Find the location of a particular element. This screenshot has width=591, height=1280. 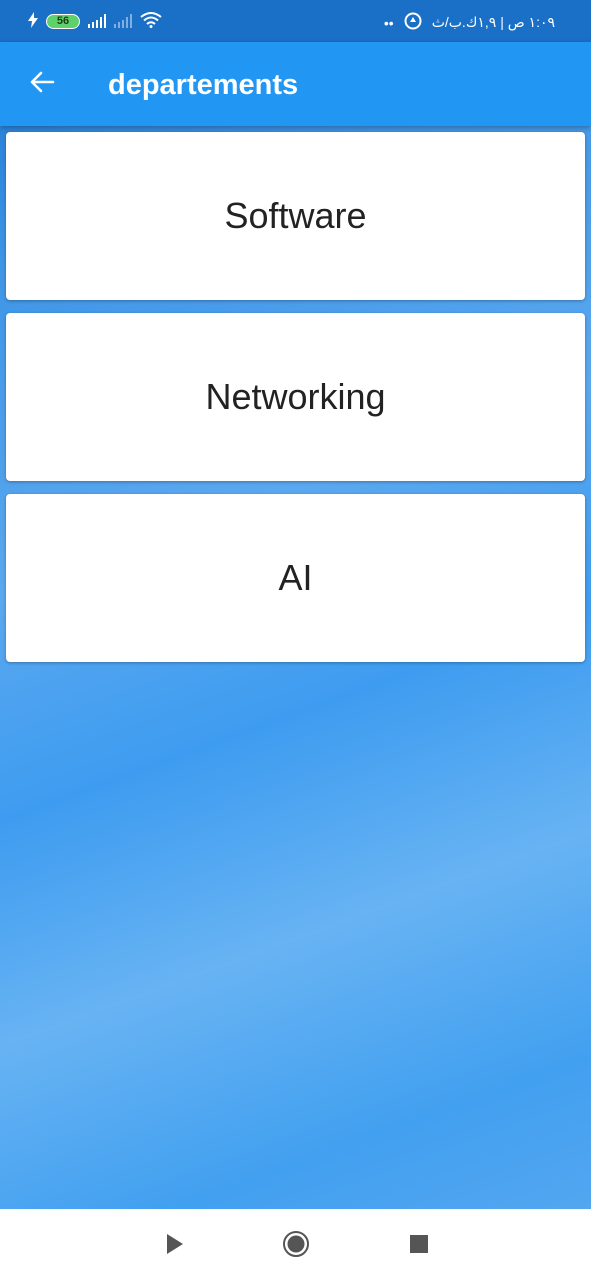

charging-icon is located at coordinates (33, 21).